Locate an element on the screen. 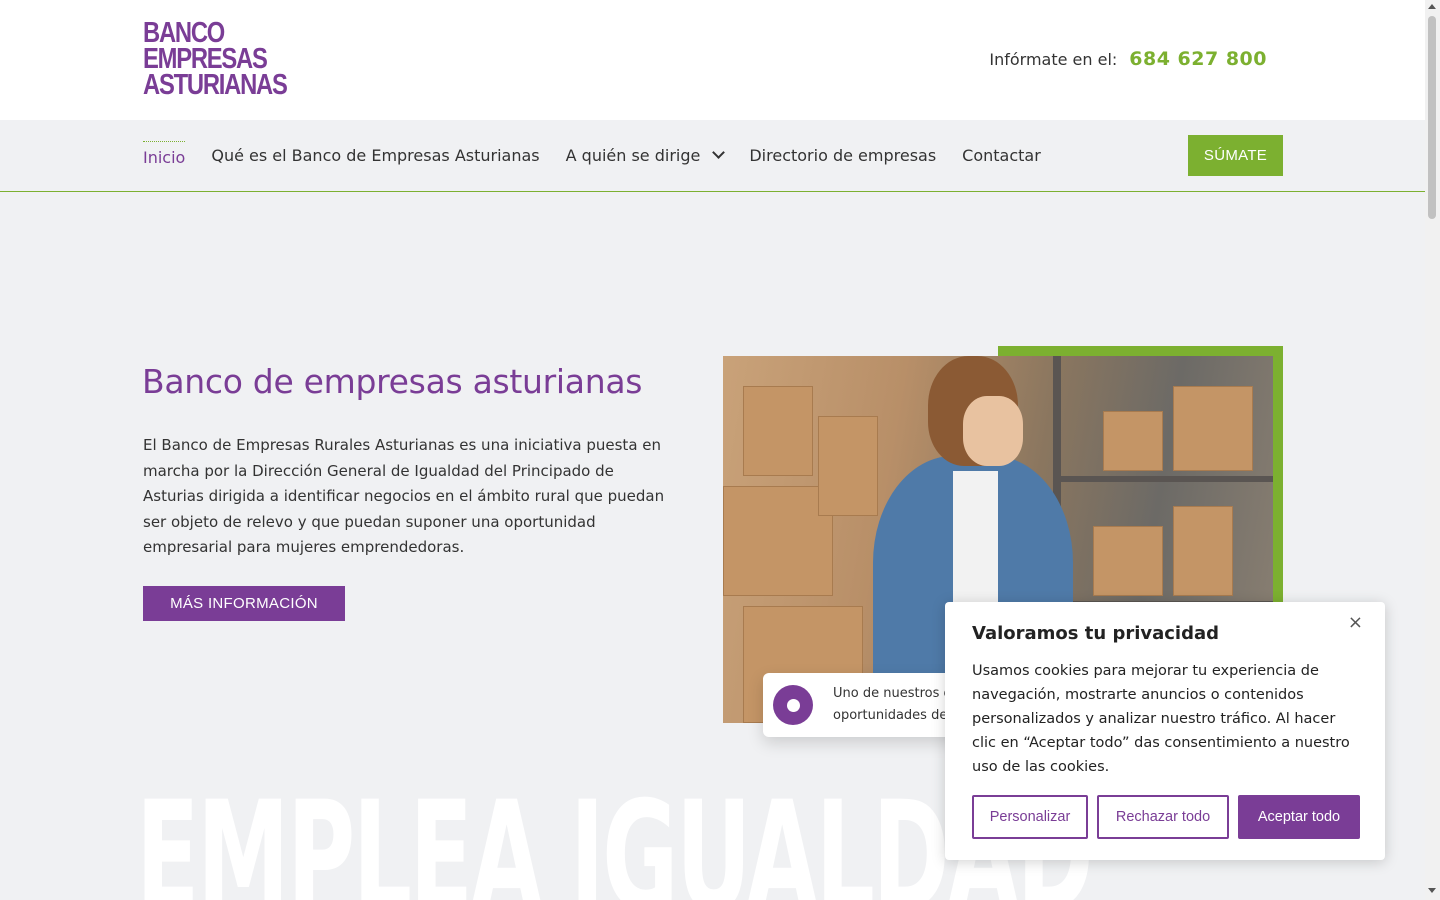  phone-label: Infórmate en el: is located at coordinates (1053, 59).